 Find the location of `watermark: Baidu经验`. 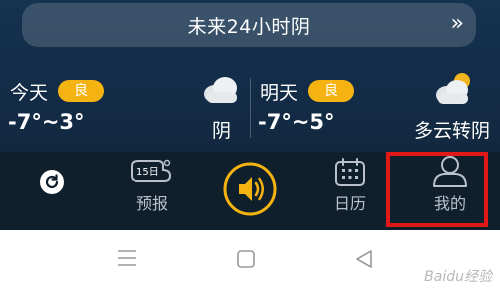

watermark: Baidu经验 is located at coordinates (458, 277).